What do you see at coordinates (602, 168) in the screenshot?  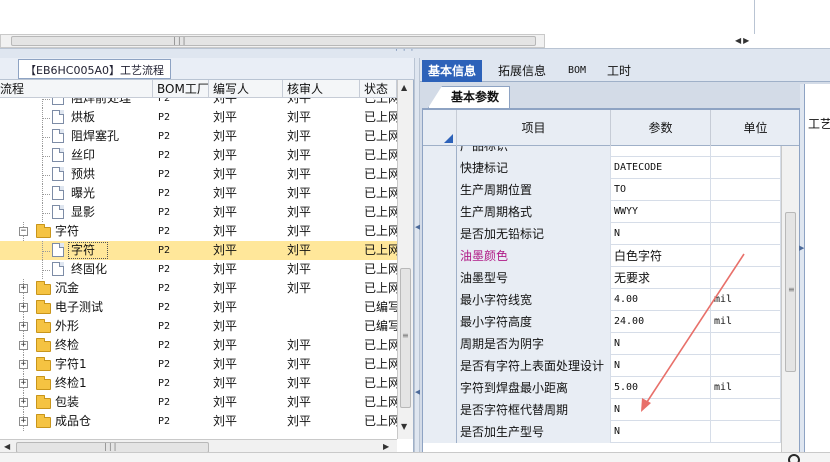 I see `param-row: 快捷标记 DATECODE` at bounding box center [602, 168].